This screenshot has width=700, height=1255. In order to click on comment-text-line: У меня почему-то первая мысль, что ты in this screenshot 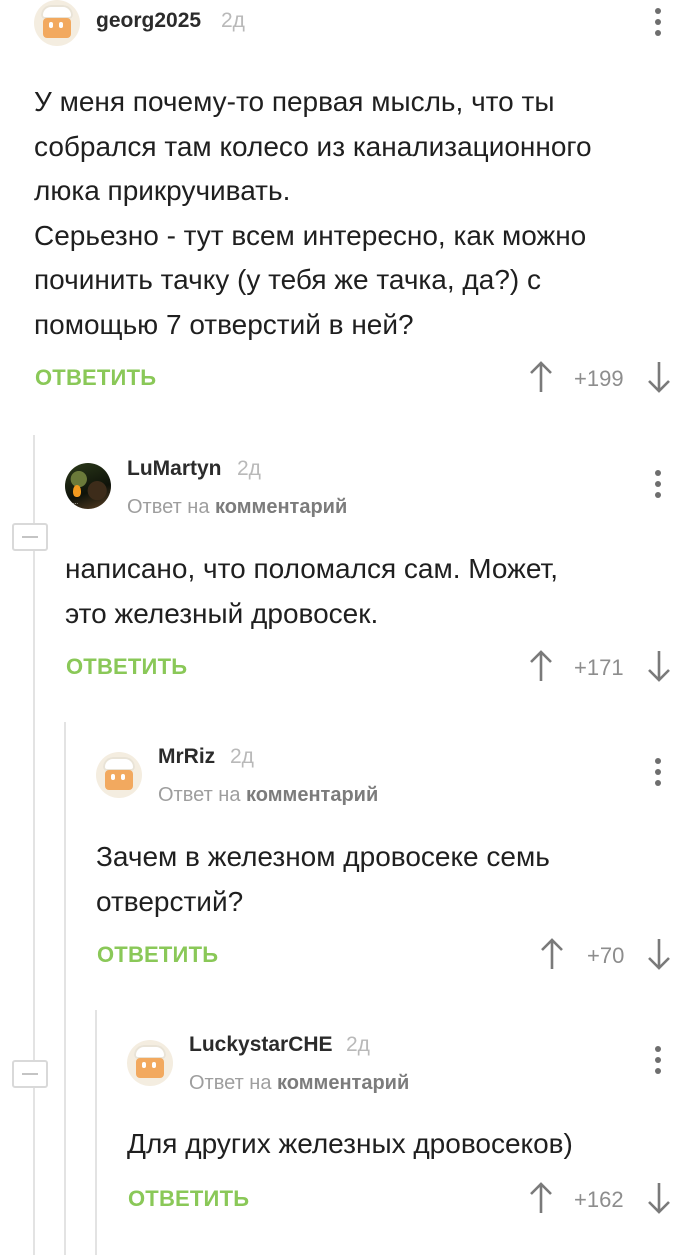, I will do `click(294, 101)`.